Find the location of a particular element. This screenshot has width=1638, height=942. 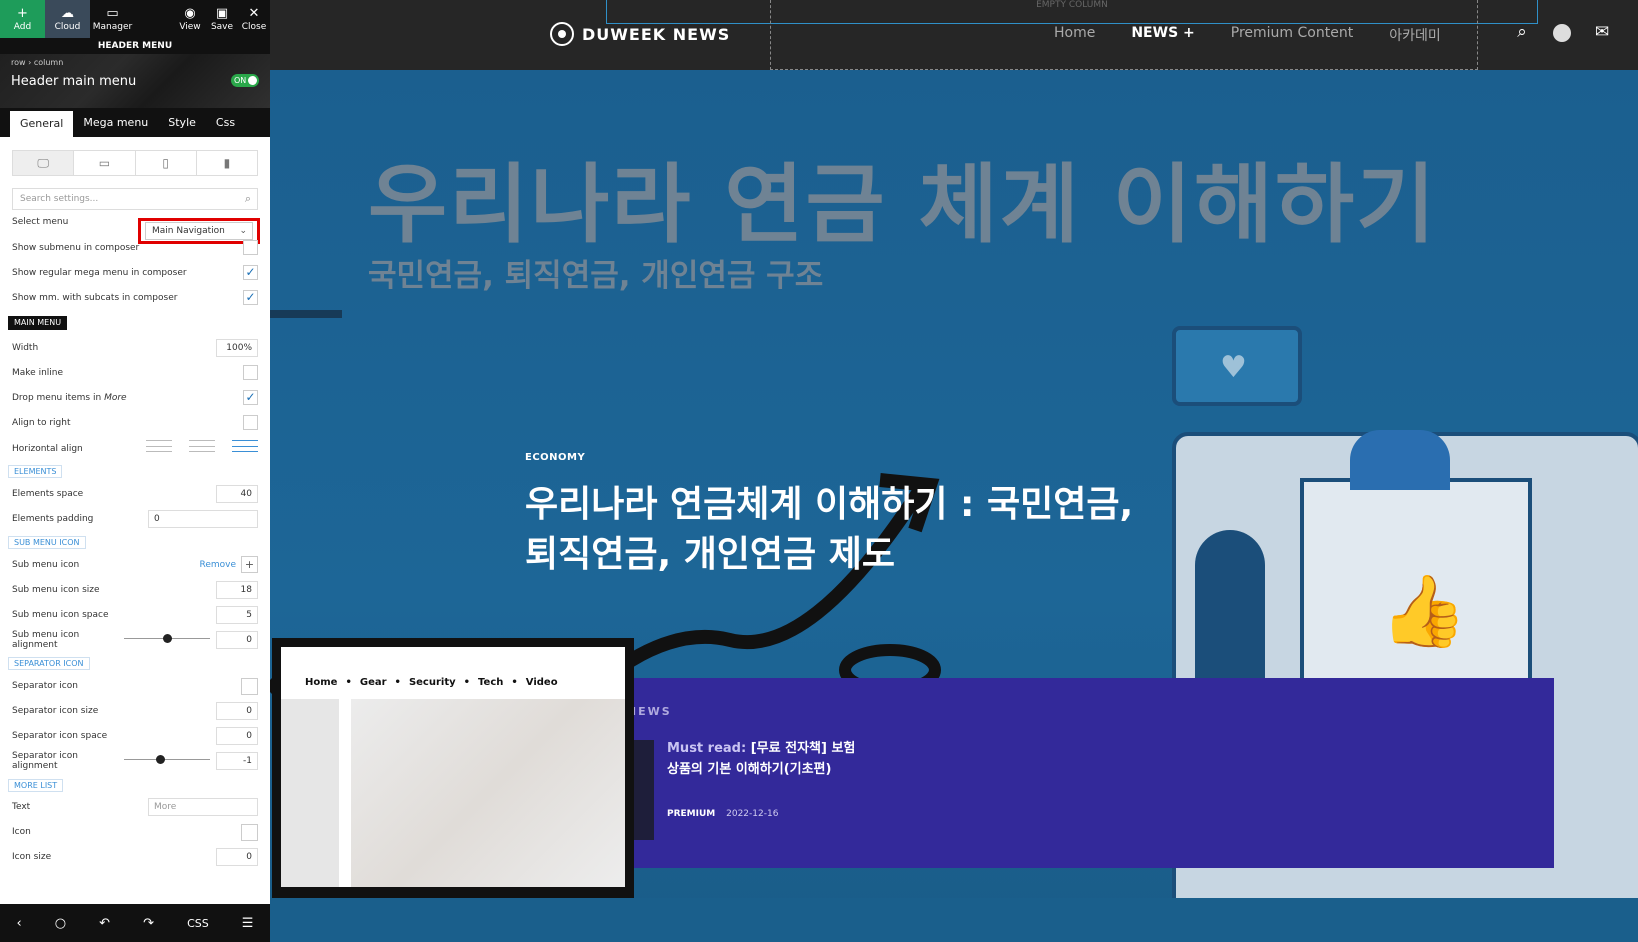

show-mm-subcats-checkbox: ✓ is located at coordinates (250, 297).